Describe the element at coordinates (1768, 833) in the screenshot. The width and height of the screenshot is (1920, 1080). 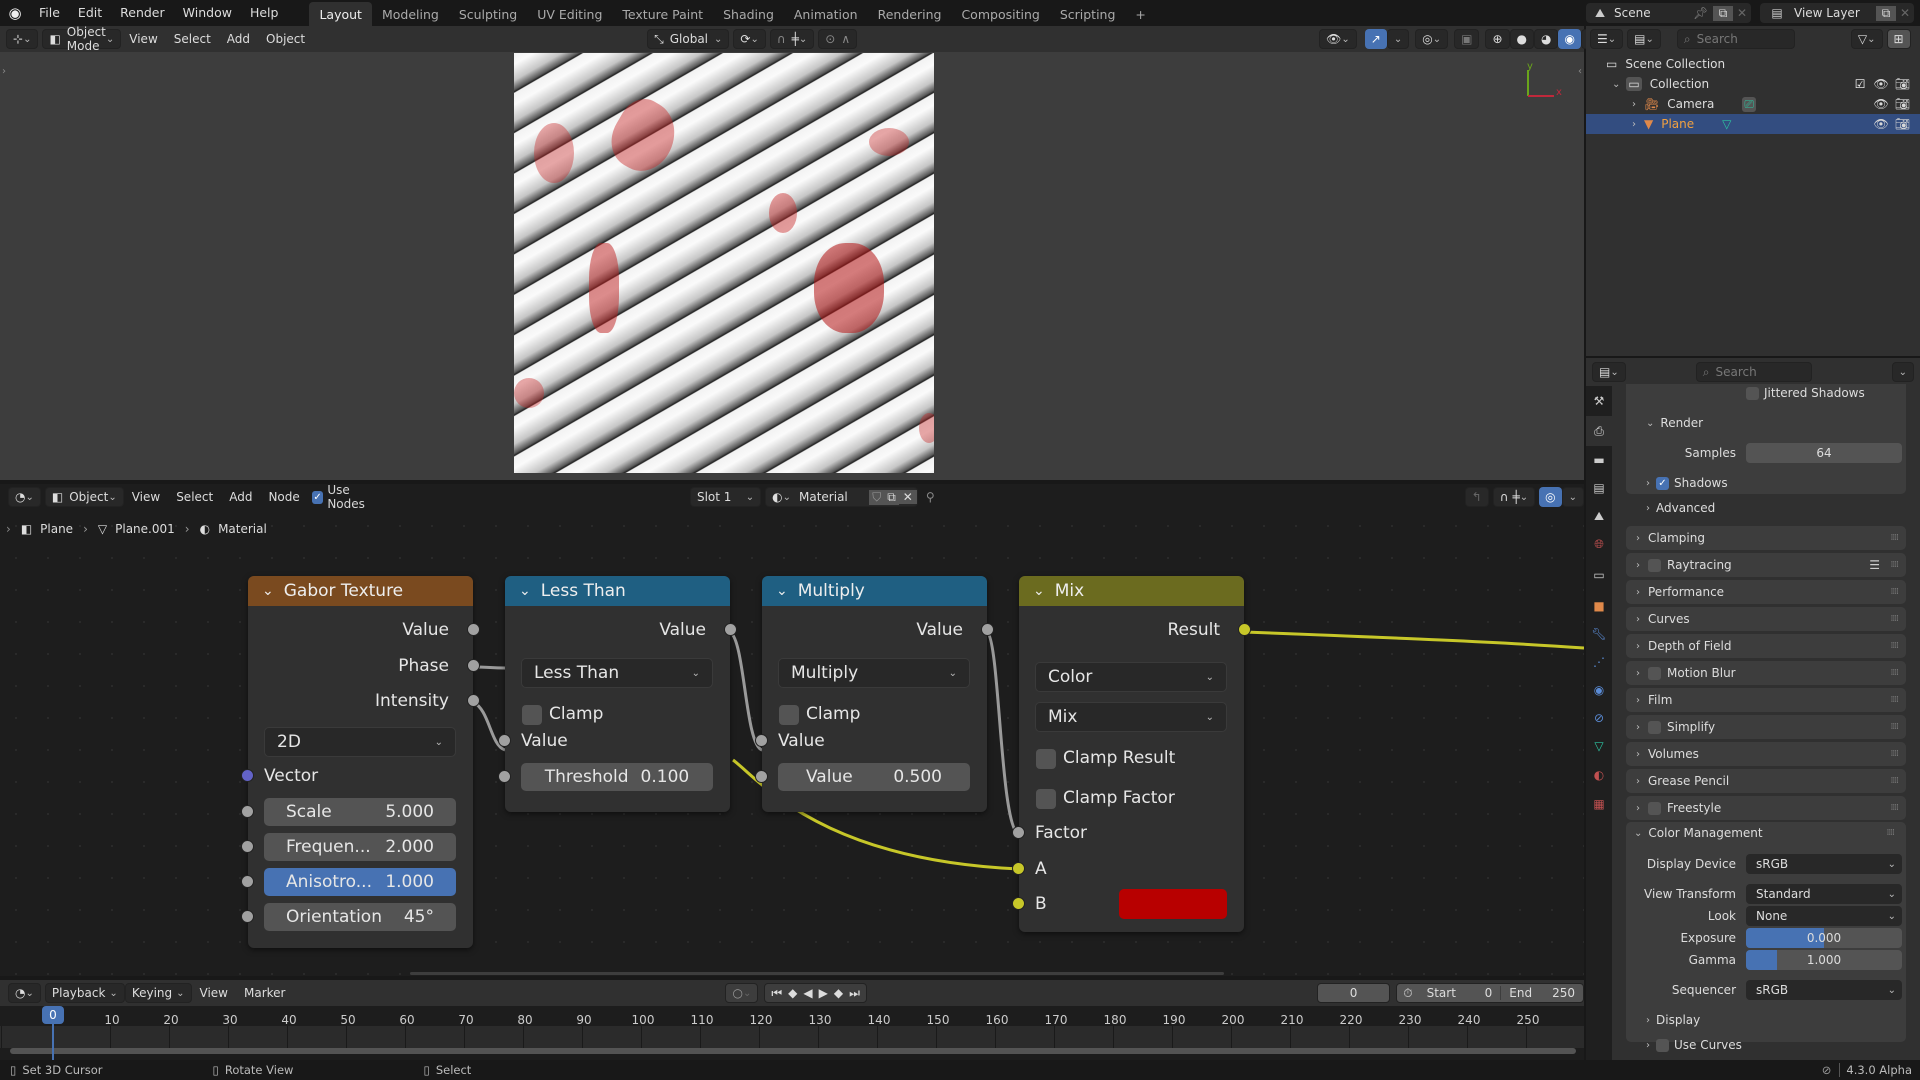
I see `color-management-header: ⌄ Color Management ⁞⁞⁞⁞` at that location.